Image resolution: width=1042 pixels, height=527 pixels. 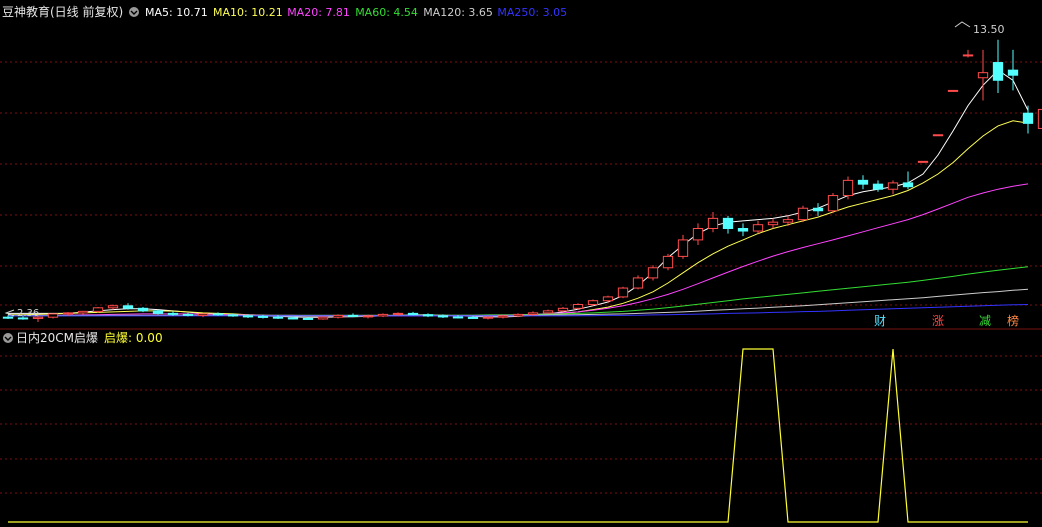 What do you see at coordinates (458, 12) in the screenshot?
I see `ma-legend-item-4: MA120: 3.65` at bounding box center [458, 12].